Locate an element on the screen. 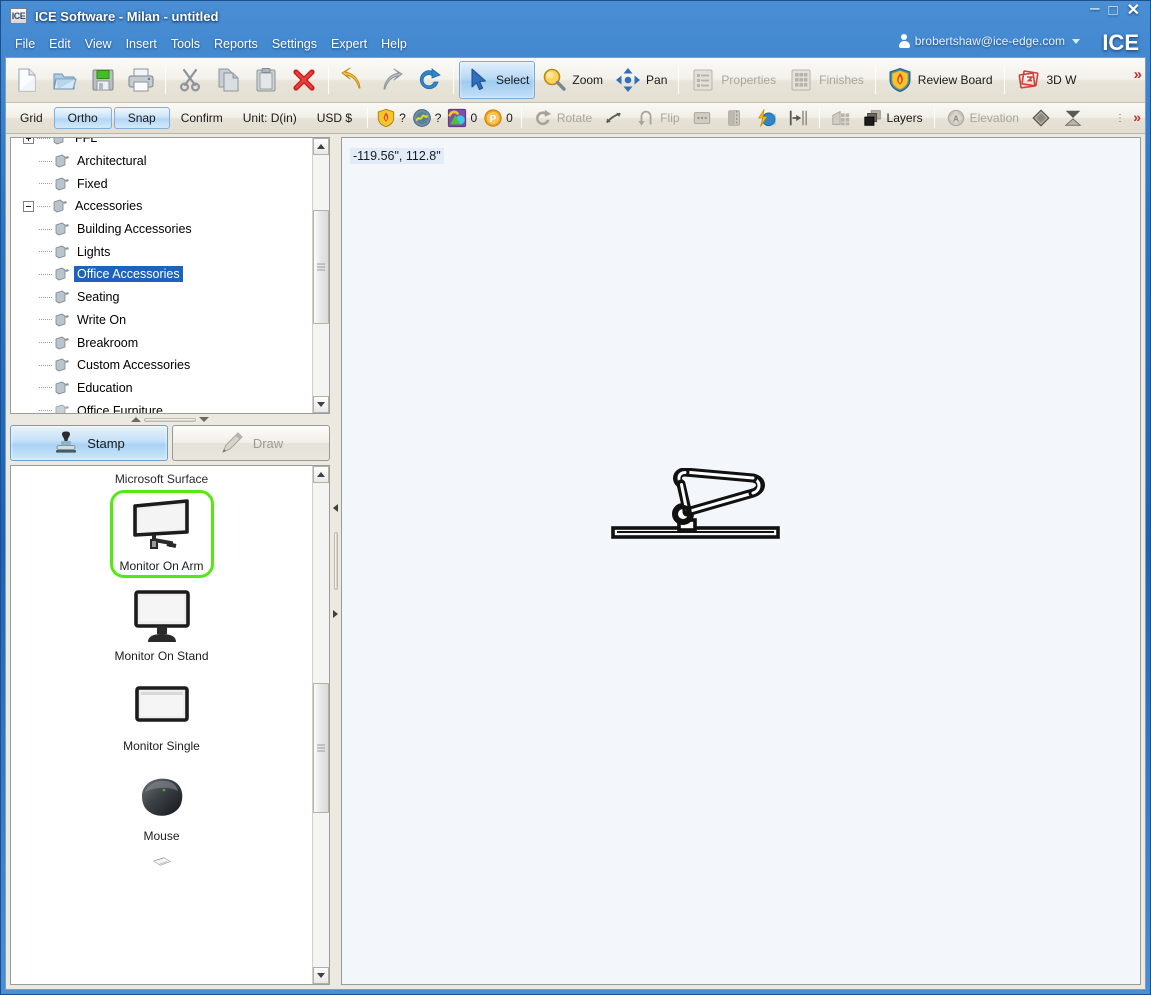 The image size is (1151, 995). menu-help: Help is located at coordinates (394, 44).